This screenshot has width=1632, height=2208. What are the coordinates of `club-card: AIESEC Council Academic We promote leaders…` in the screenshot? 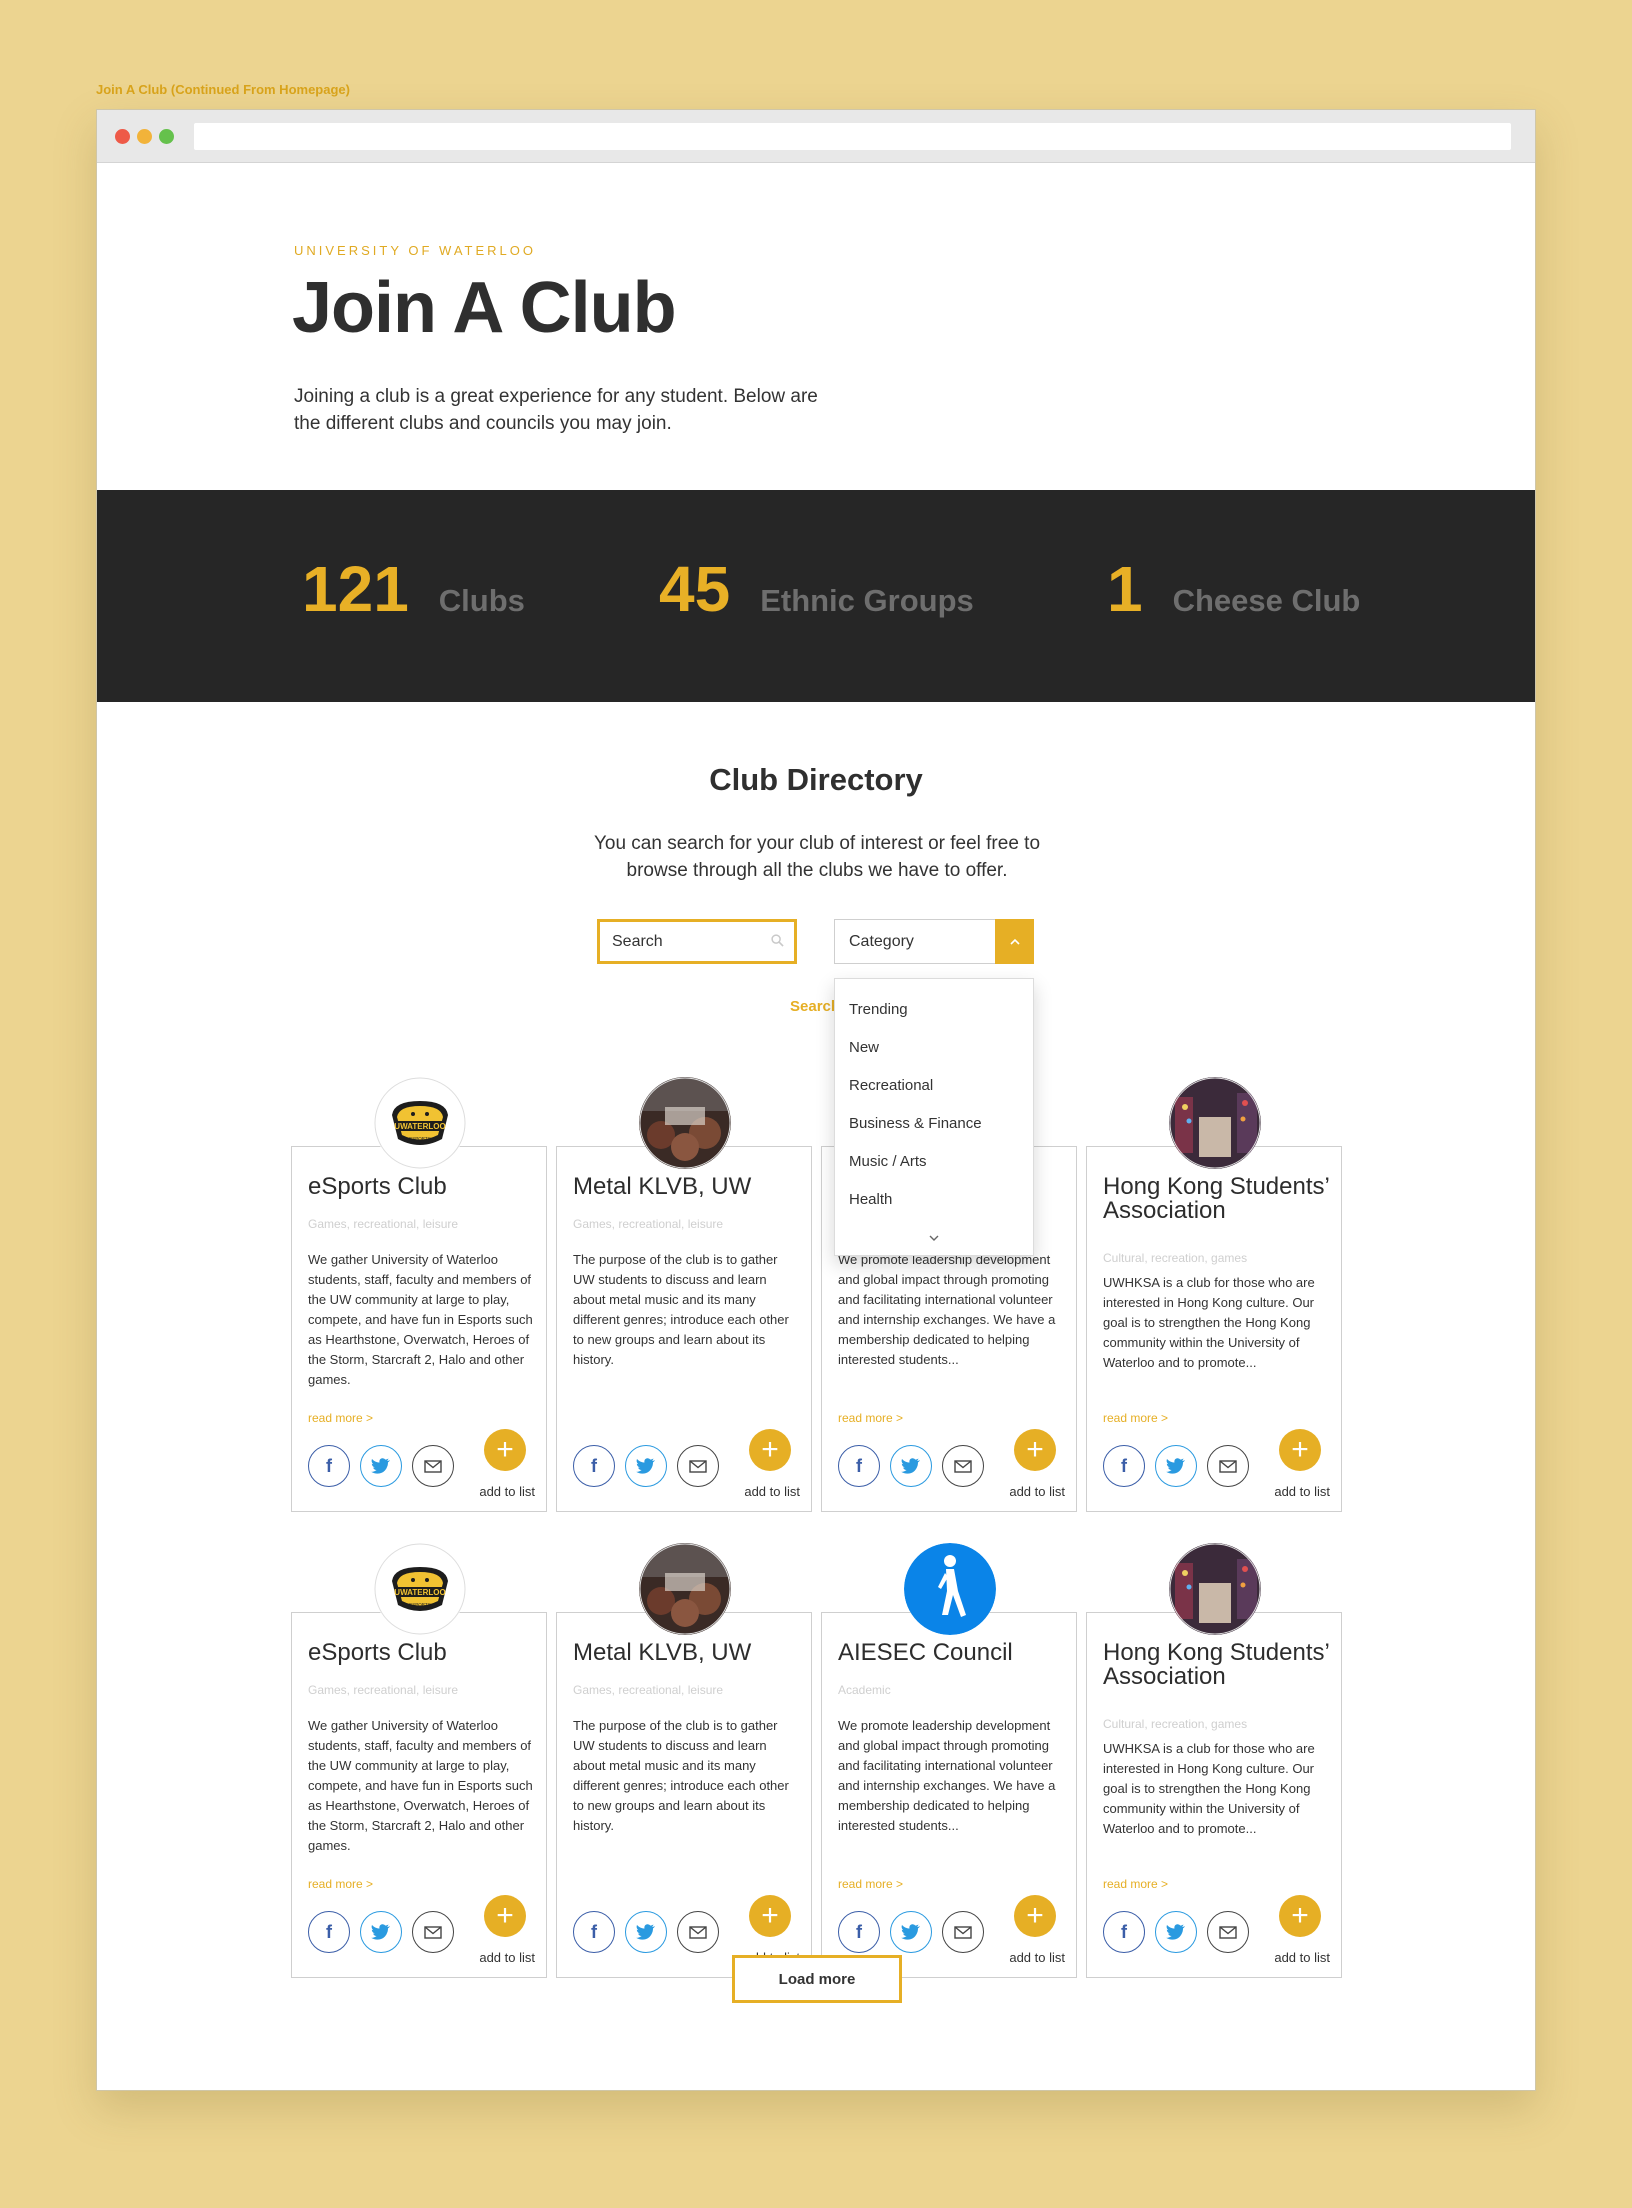 It's located at (949, 1760).